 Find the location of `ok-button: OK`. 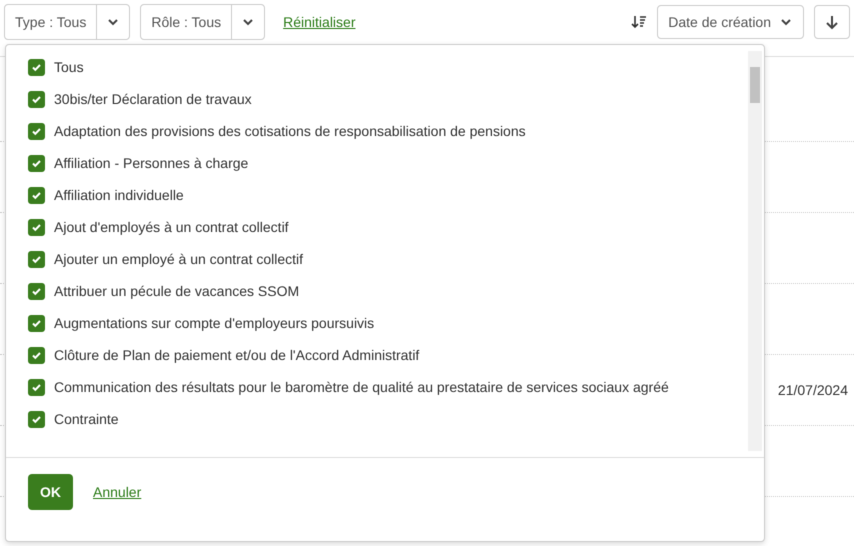

ok-button: OK is located at coordinates (50, 492).